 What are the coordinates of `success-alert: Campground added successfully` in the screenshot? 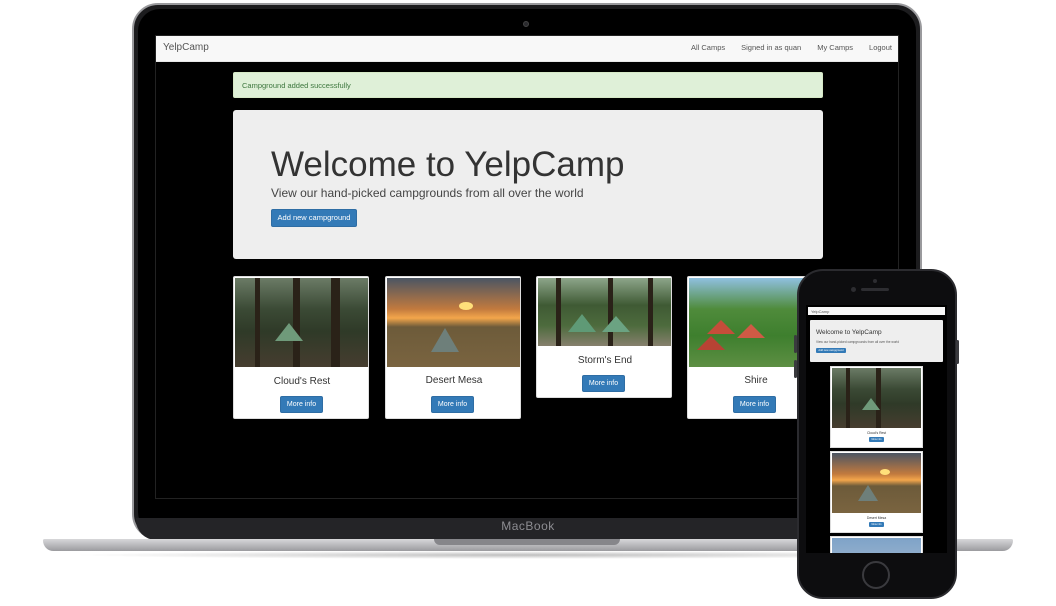 It's located at (528, 85).